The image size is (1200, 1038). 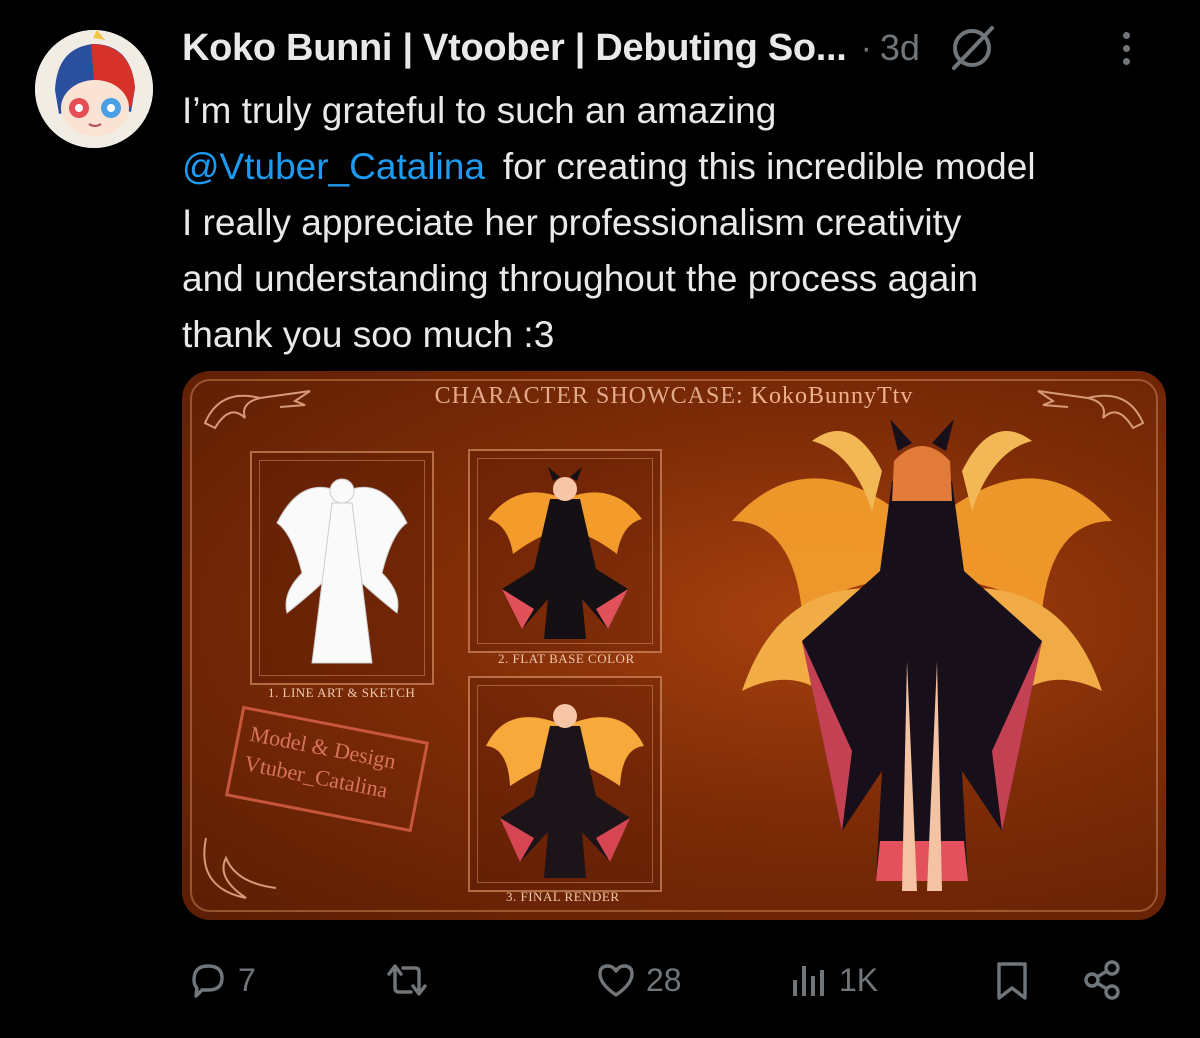 I want to click on mention-link: @Vtuber_Catalina, so click(x=333, y=166).